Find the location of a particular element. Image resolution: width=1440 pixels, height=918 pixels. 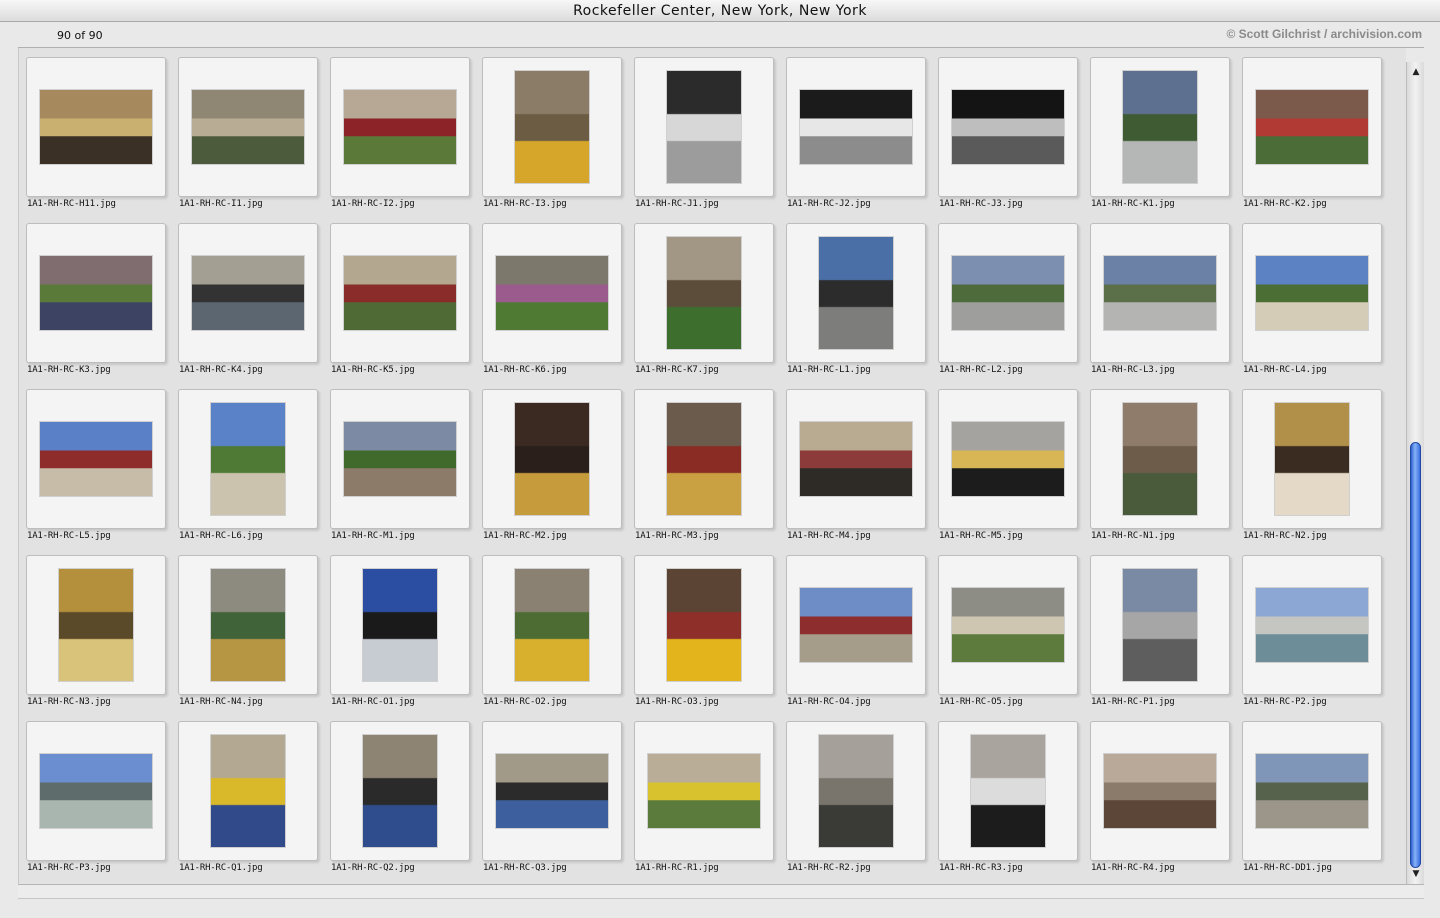

thumbnail-item: 1A1-RH-RC-J3.jpg is located at coordinates (1008, 137).